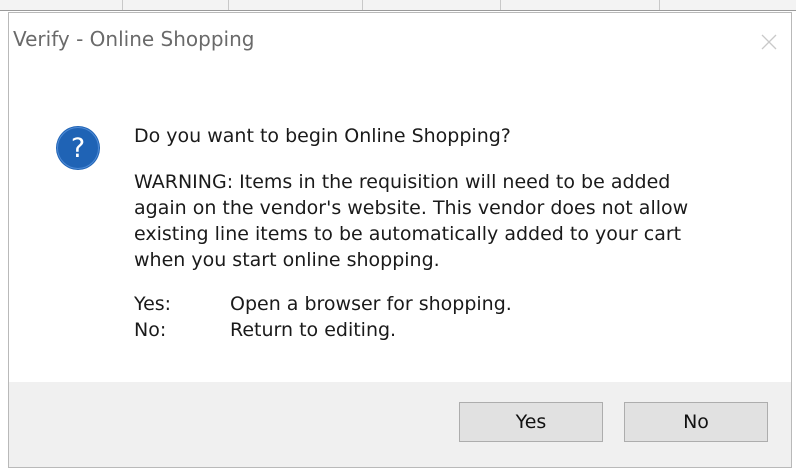  I want to click on option-key: Yes:, so click(153, 304).